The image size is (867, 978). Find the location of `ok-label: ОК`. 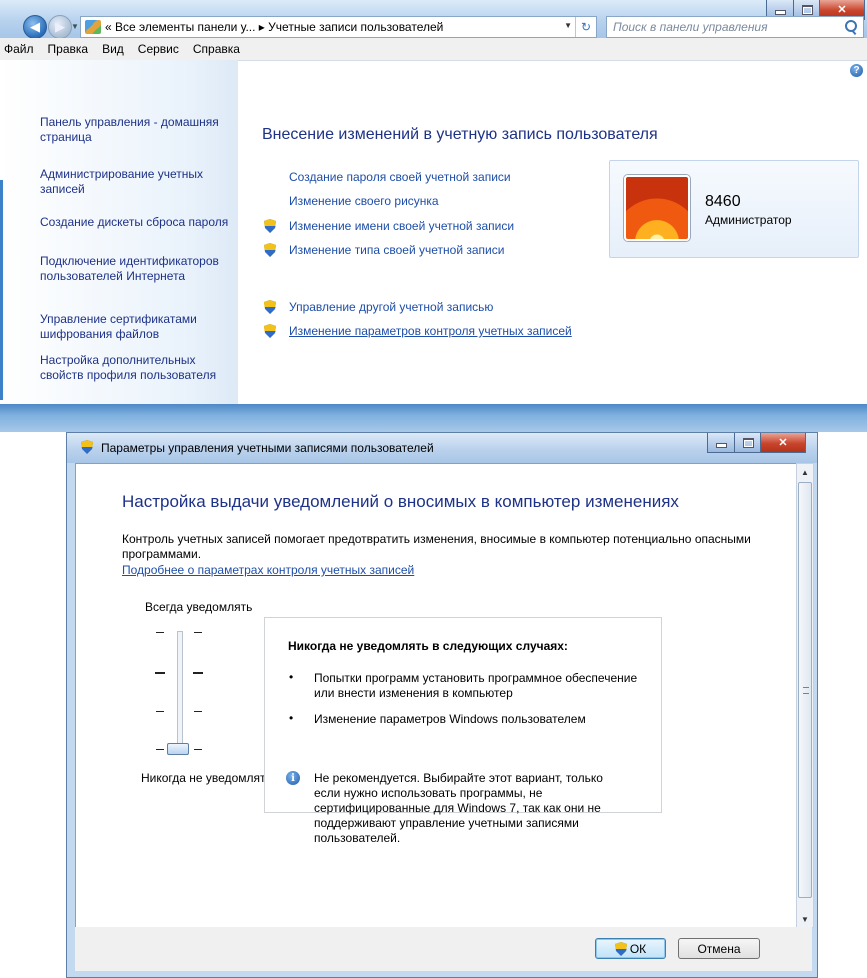

ok-label: ОК is located at coordinates (638, 948).